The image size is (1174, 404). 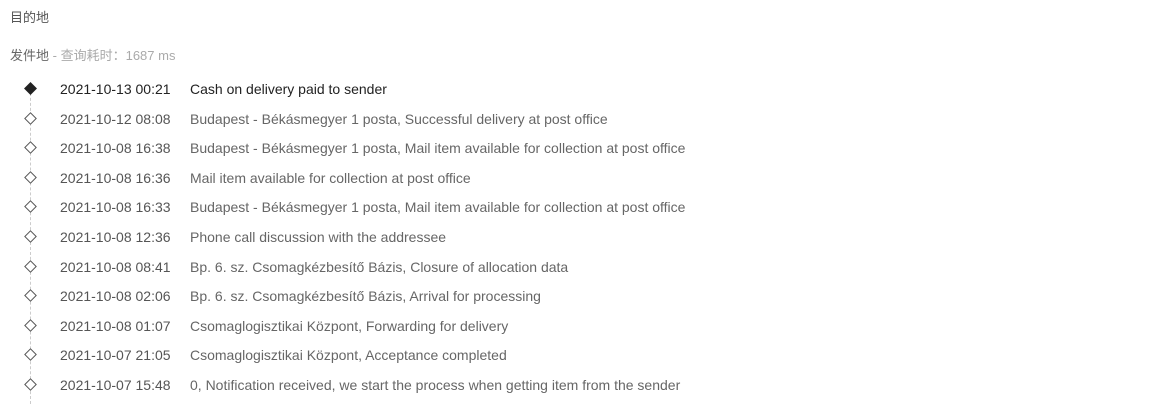 What do you see at coordinates (115, 89) in the screenshot?
I see `event-time: 2021-10-13 00:21` at bounding box center [115, 89].